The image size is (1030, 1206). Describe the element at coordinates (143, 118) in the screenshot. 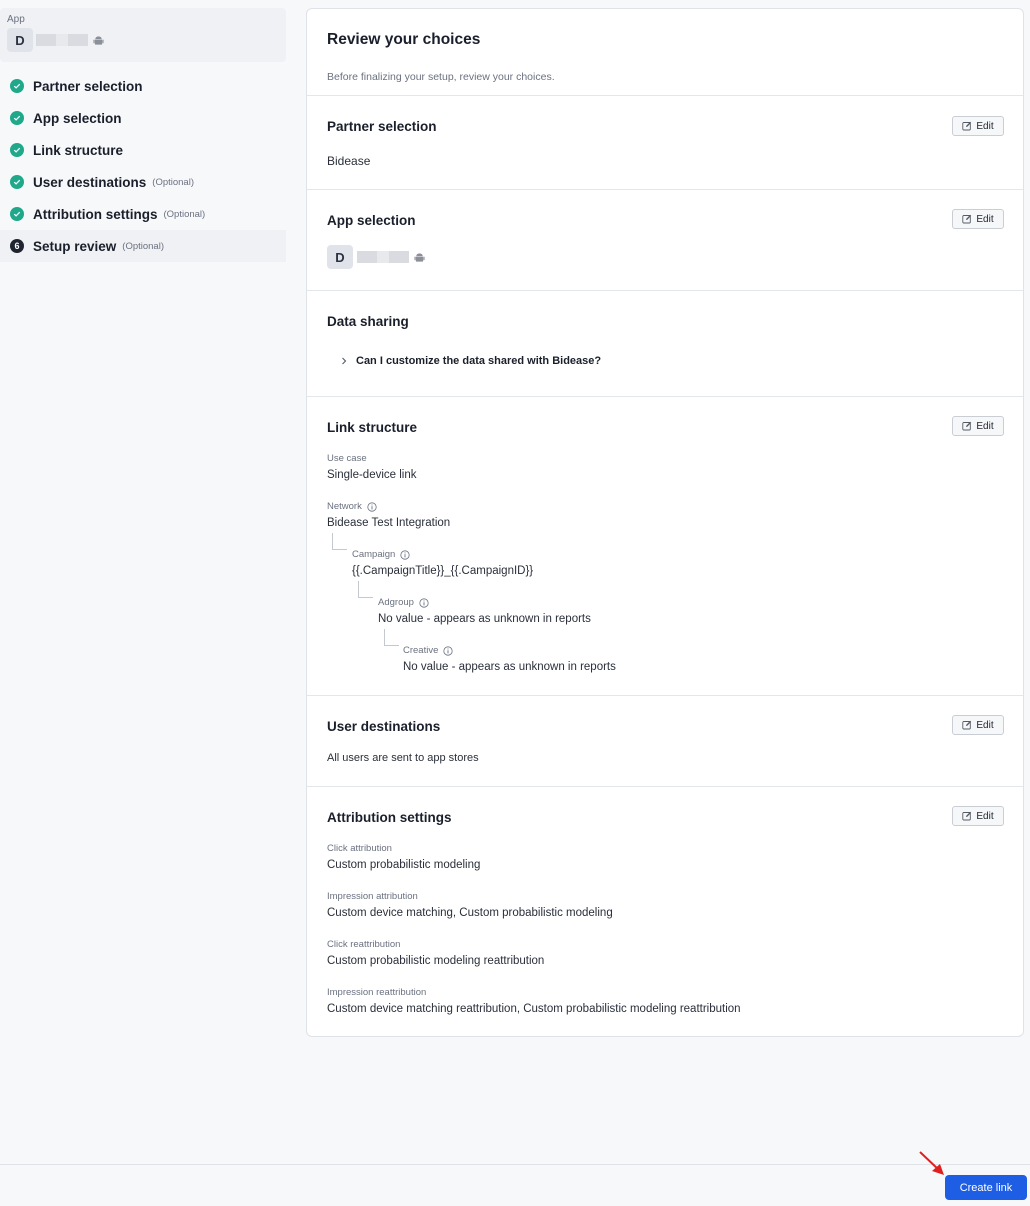

I see `step-app-selection: App selection` at that location.